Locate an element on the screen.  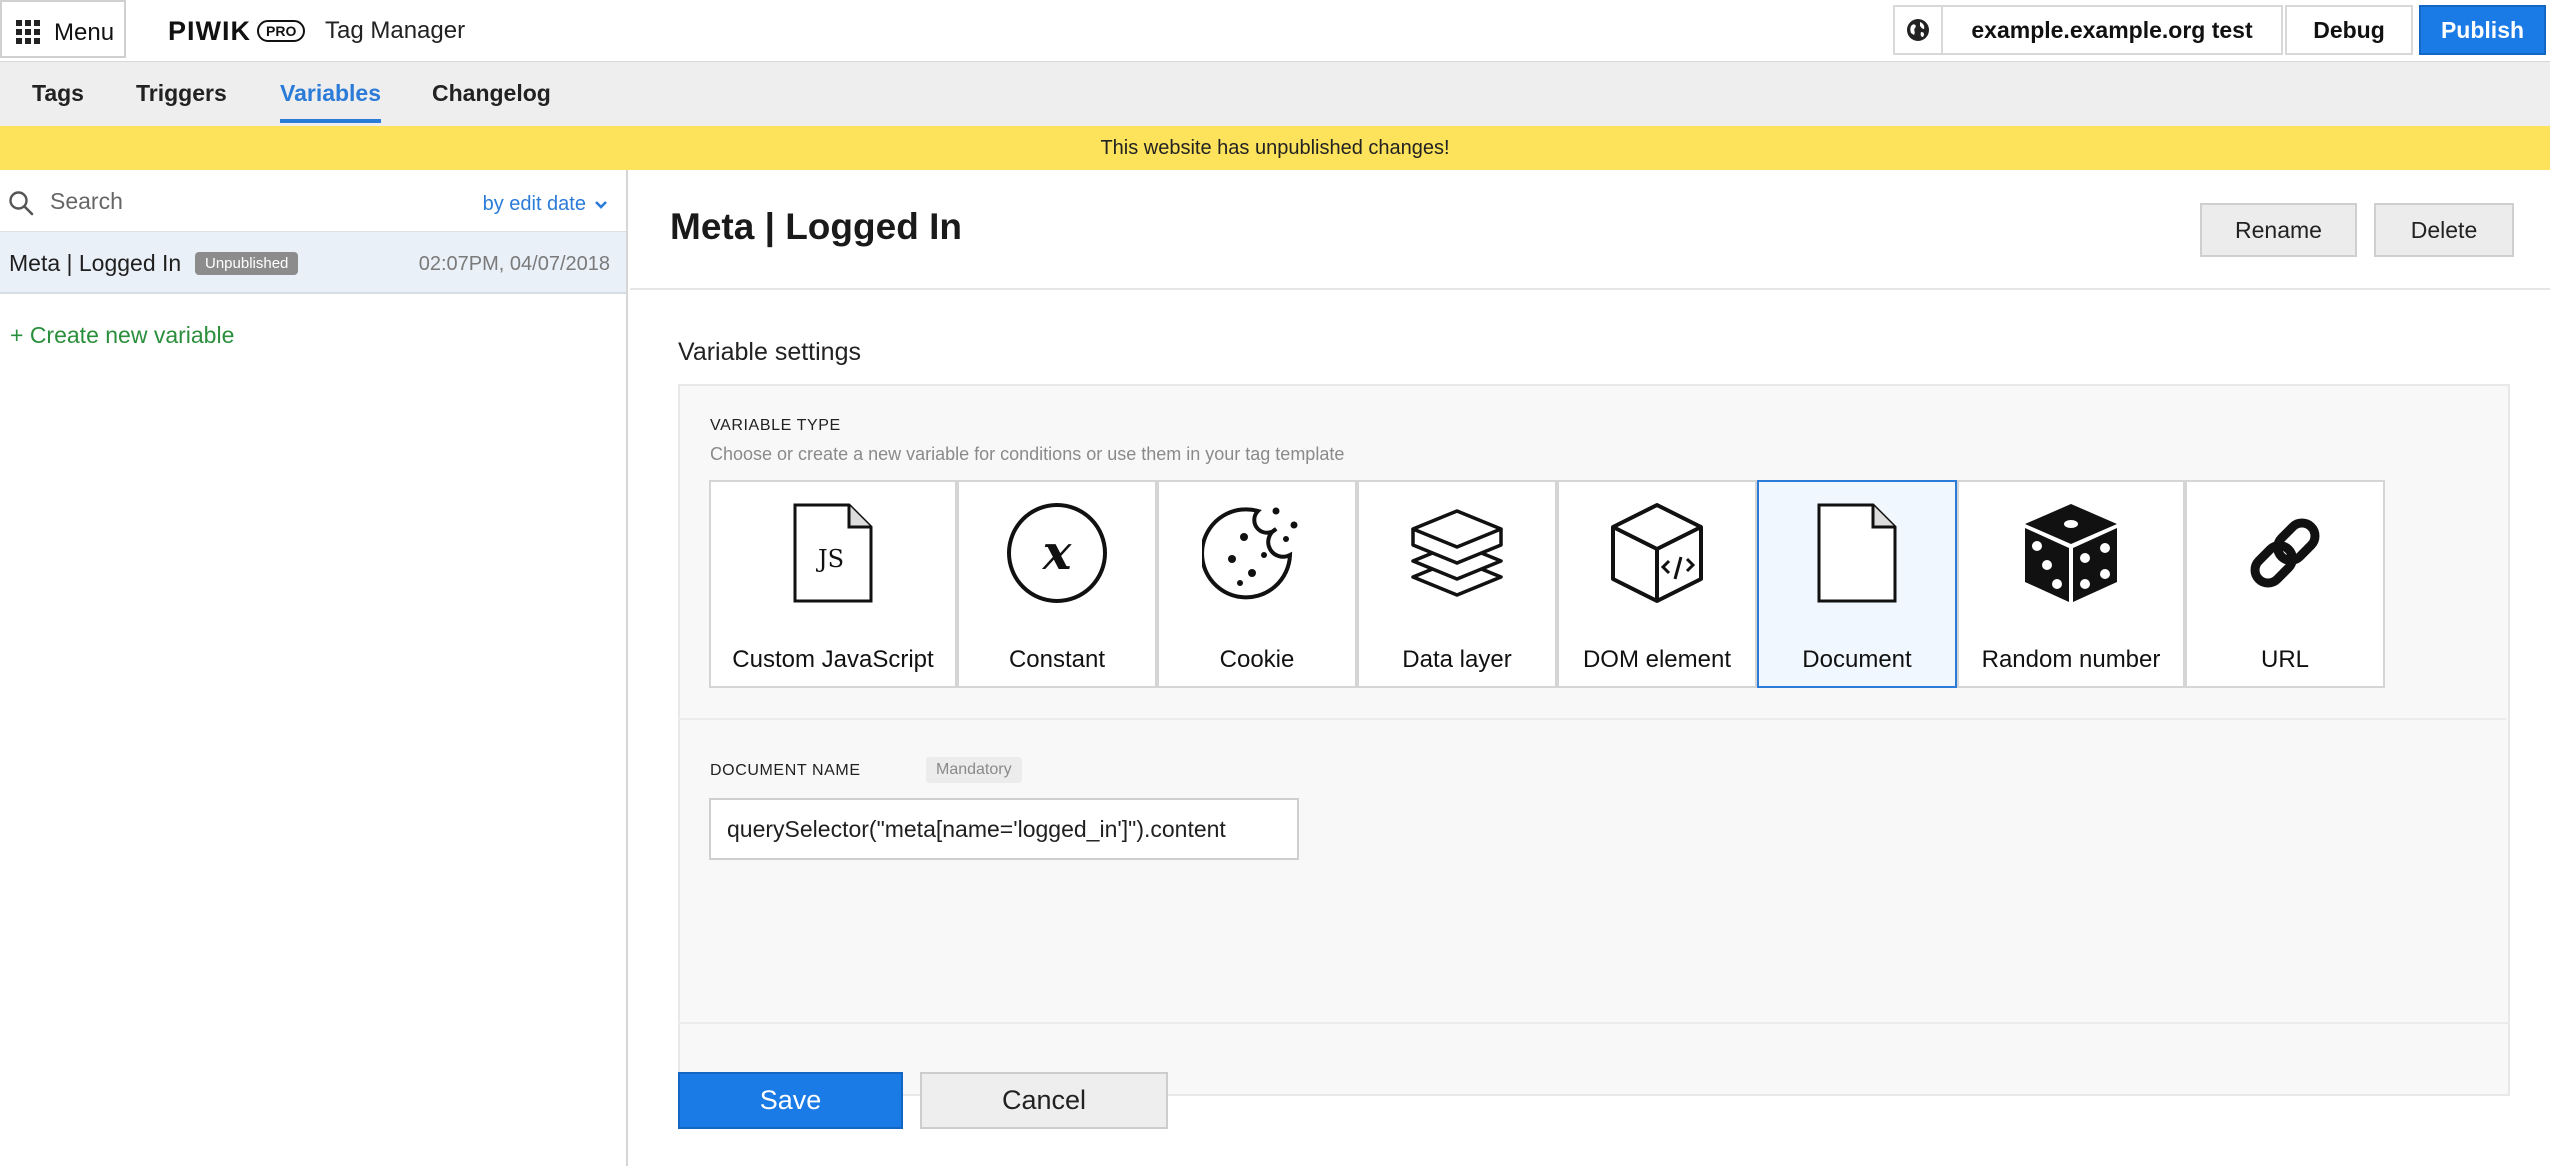
search-row: by edit date is located at coordinates (313, 201).